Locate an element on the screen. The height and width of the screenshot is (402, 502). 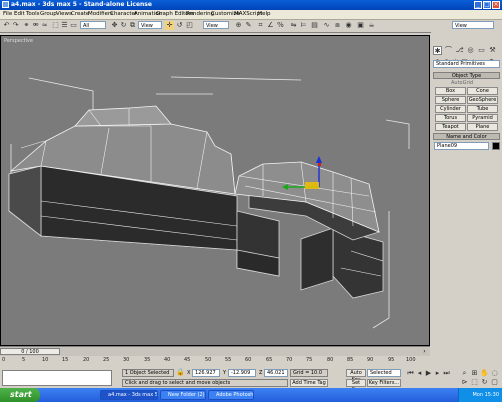
orbit-icon: ◌ is located at coordinates (494, 373).